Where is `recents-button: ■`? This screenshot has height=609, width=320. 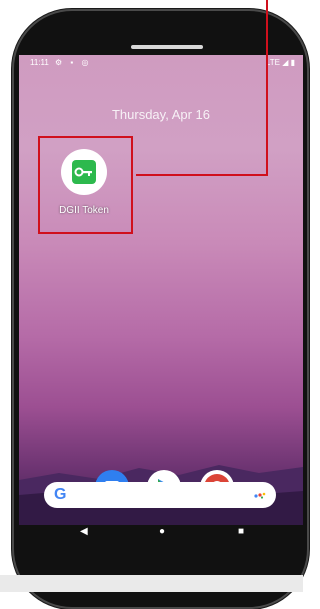 recents-button: ■ is located at coordinates (241, 531).